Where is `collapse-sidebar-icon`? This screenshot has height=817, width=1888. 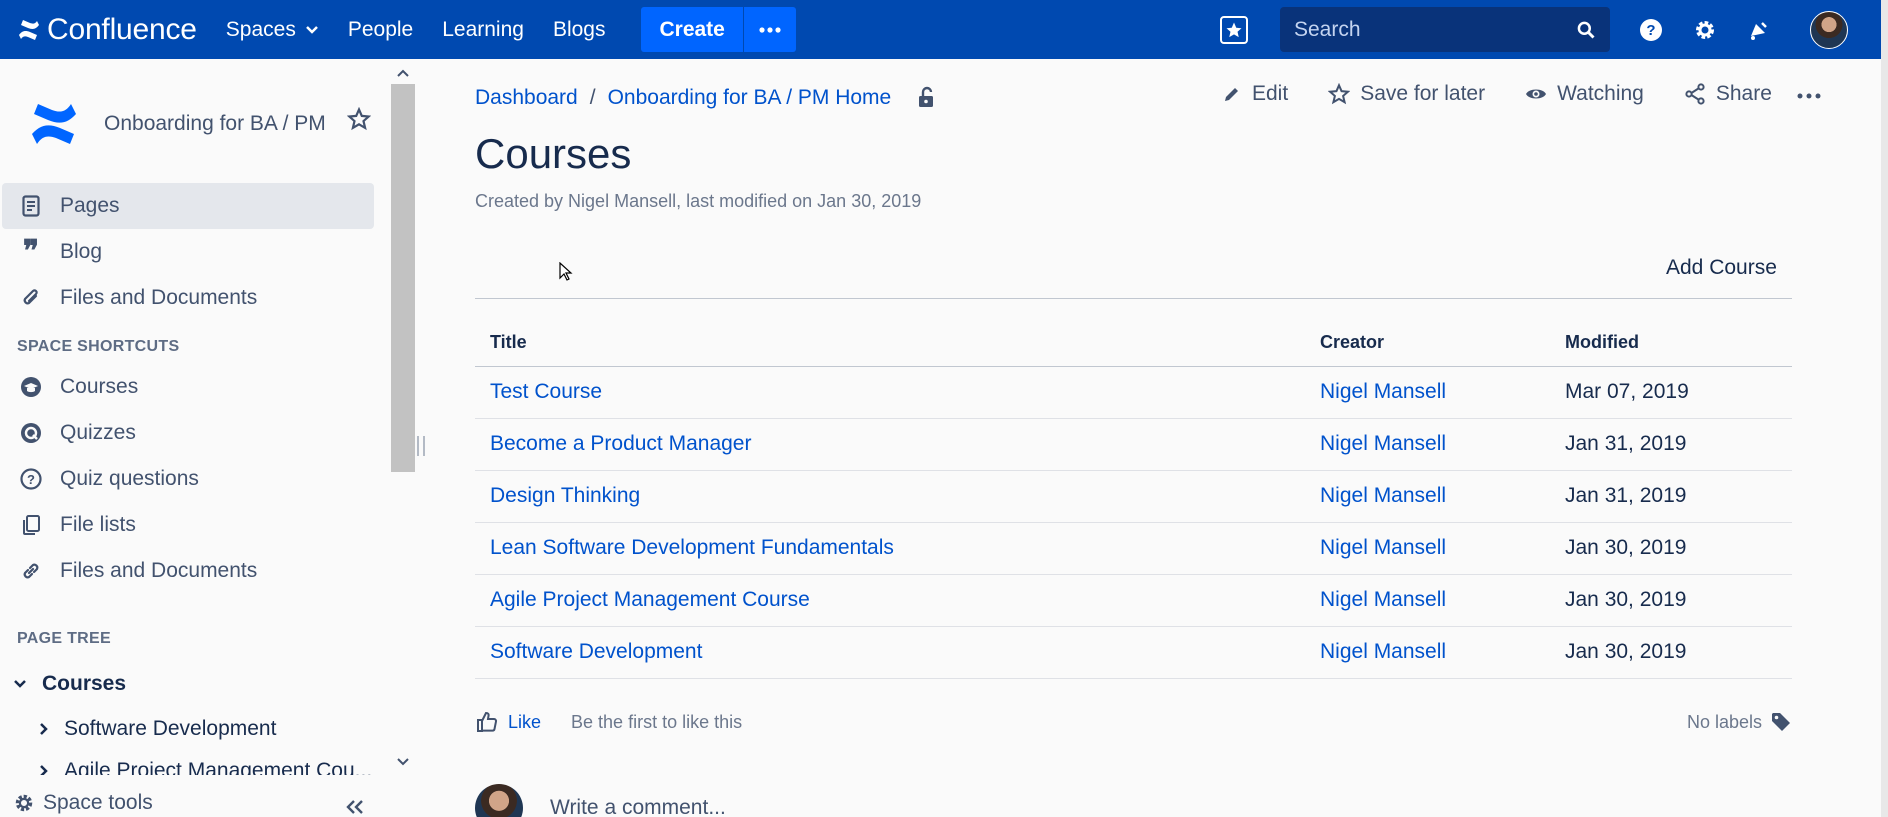
collapse-sidebar-icon is located at coordinates (355, 807).